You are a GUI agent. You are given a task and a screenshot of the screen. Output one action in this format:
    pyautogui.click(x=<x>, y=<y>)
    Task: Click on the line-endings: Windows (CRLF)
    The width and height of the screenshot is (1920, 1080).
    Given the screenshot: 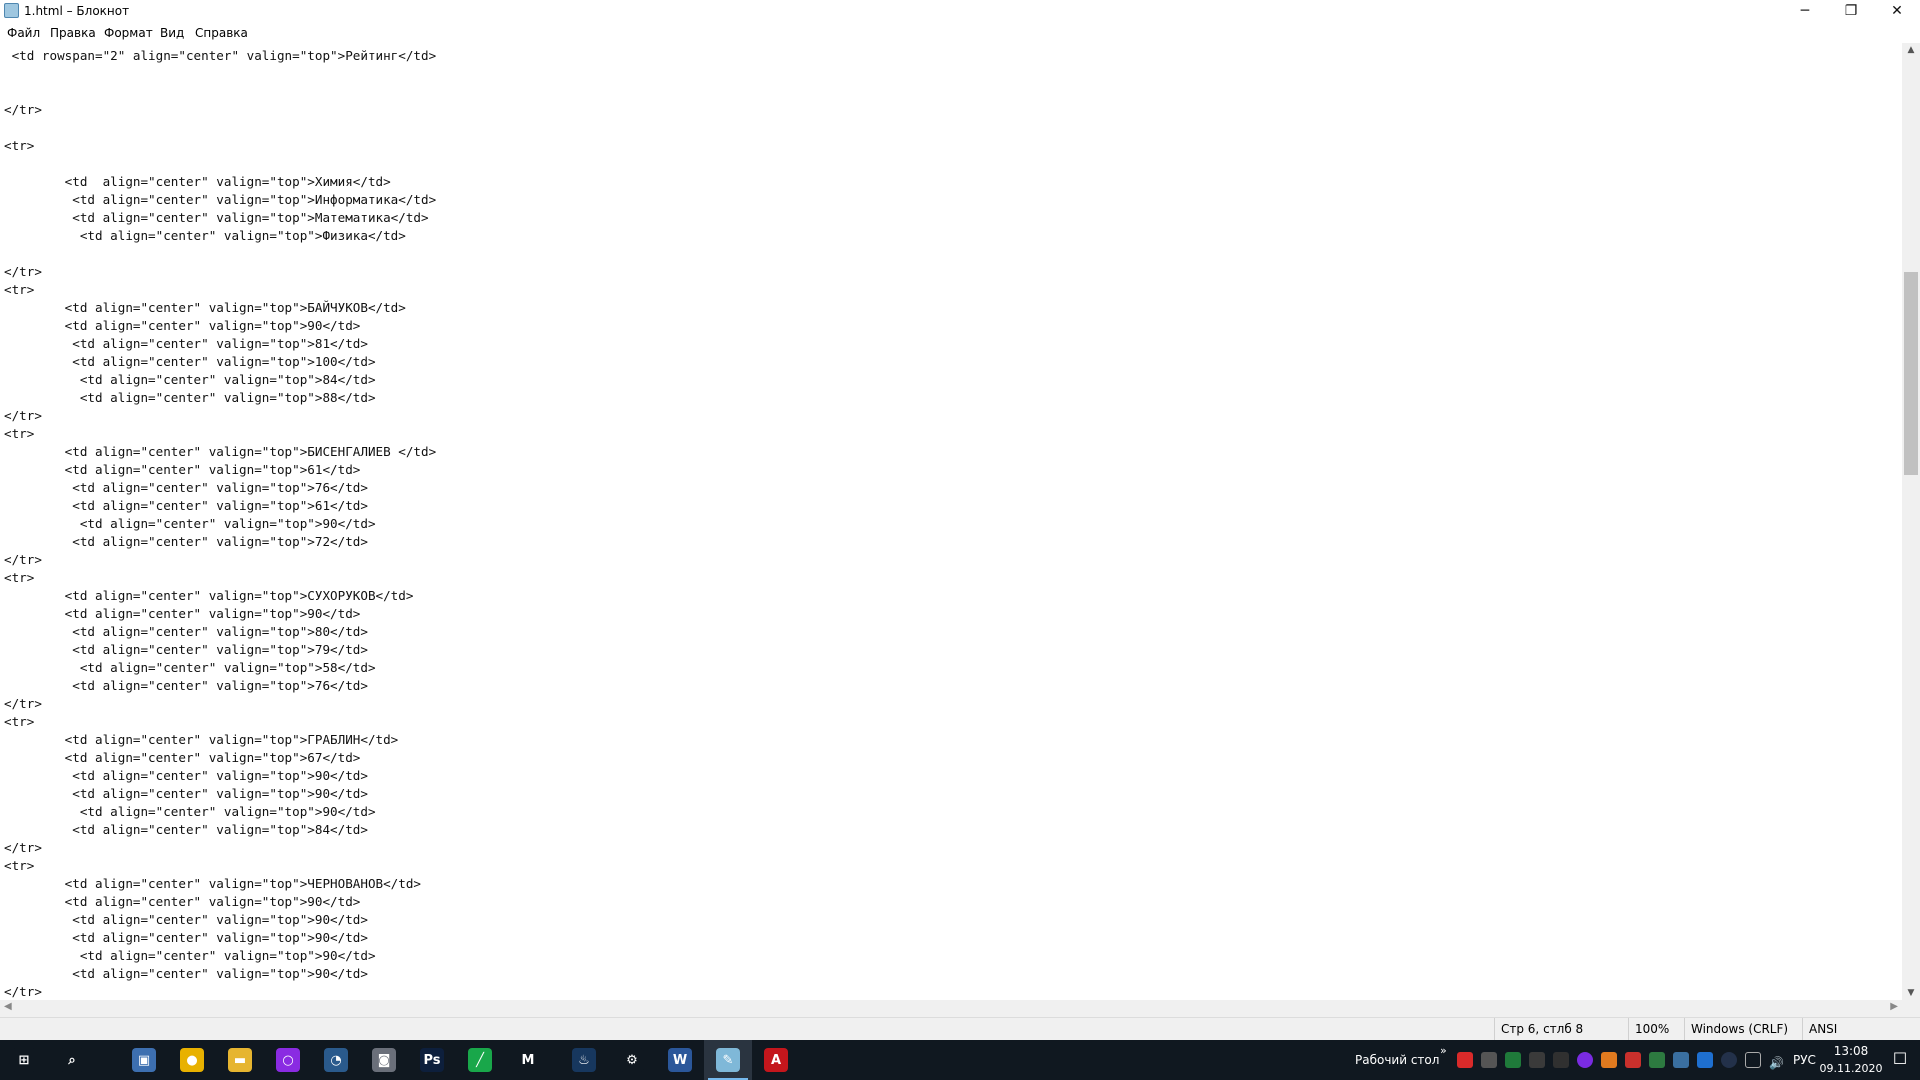 What is the action you would take?
    pyautogui.click(x=1743, y=1029)
    